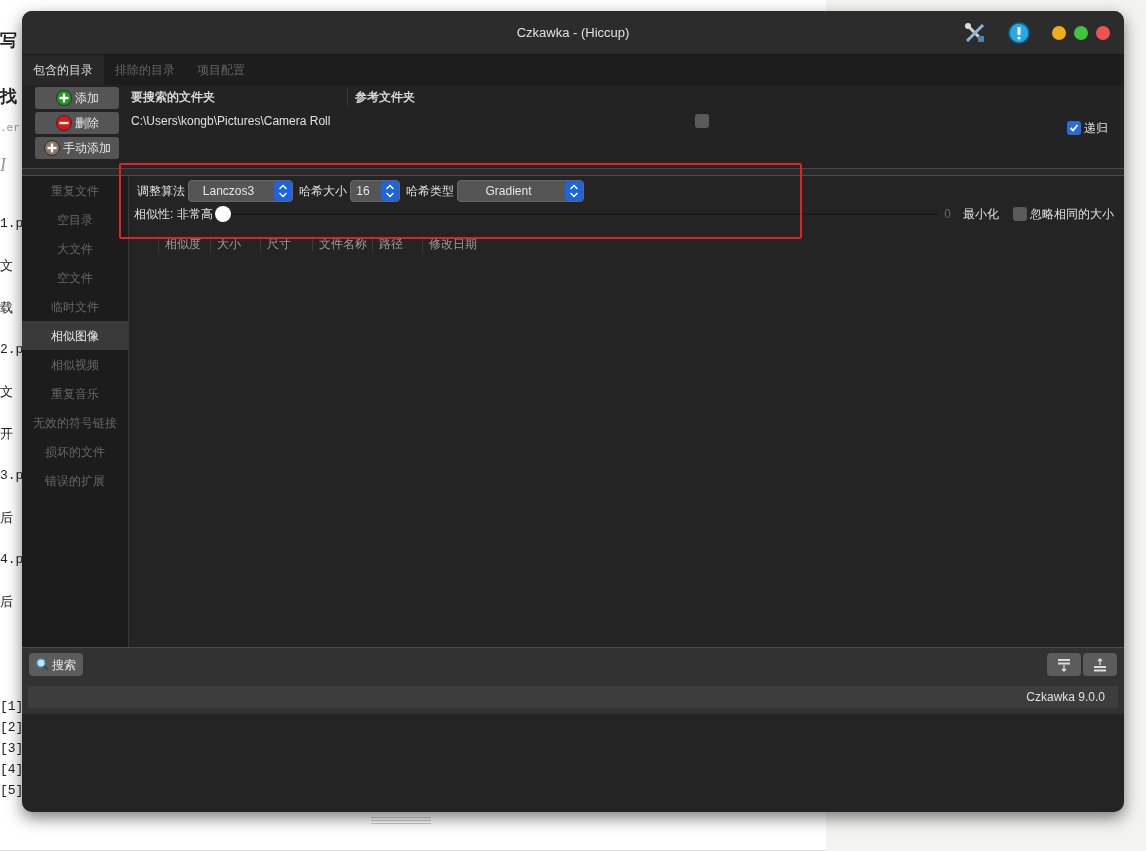 The height and width of the screenshot is (851, 1146). I want to click on sidebar-item: 临时文件, so click(75, 306).